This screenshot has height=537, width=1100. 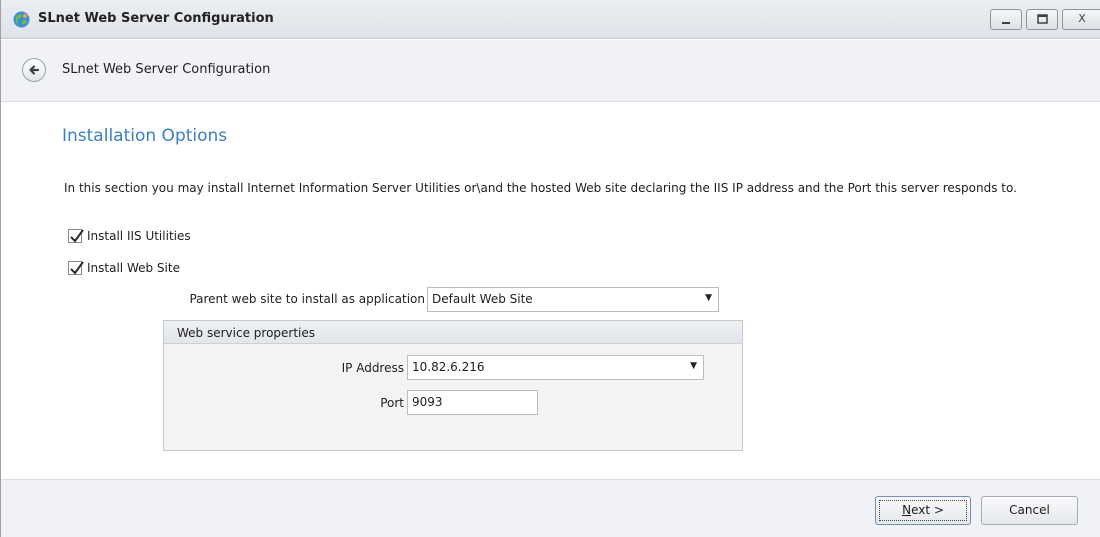 I want to click on install-iis-utilities-option: Install IIS Utilities, so click(x=129, y=235).